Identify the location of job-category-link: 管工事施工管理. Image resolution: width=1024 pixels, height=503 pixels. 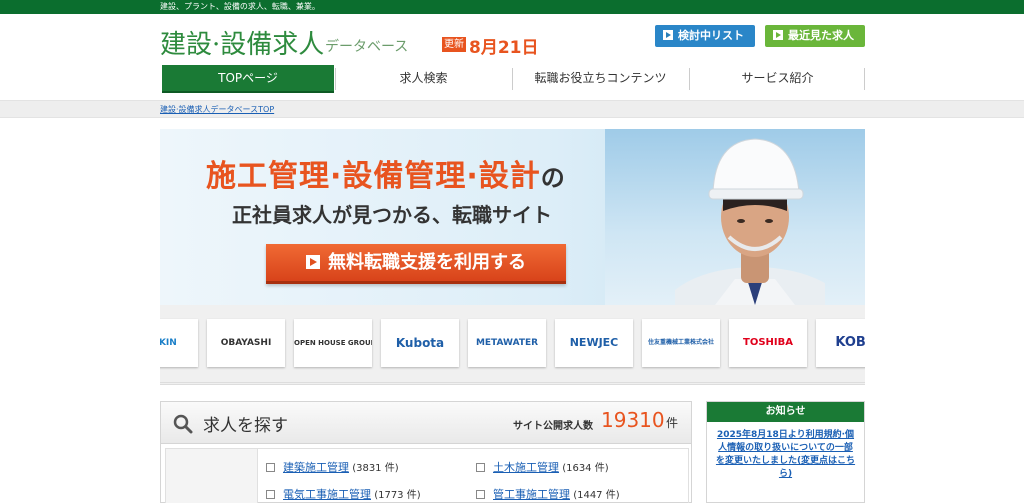
(531, 494).